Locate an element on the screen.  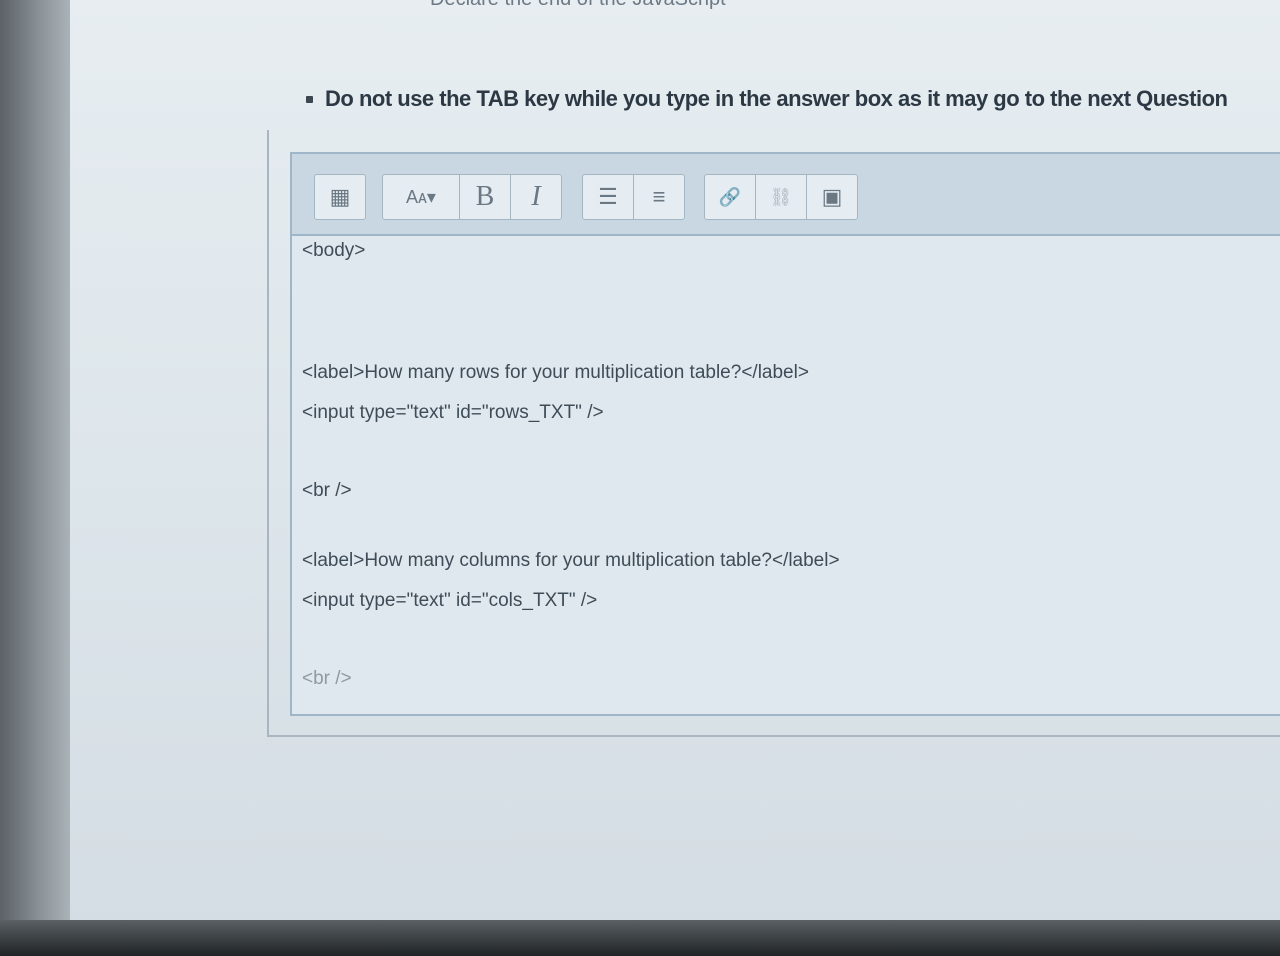
unlink-button: ⛓ is located at coordinates (781, 197).